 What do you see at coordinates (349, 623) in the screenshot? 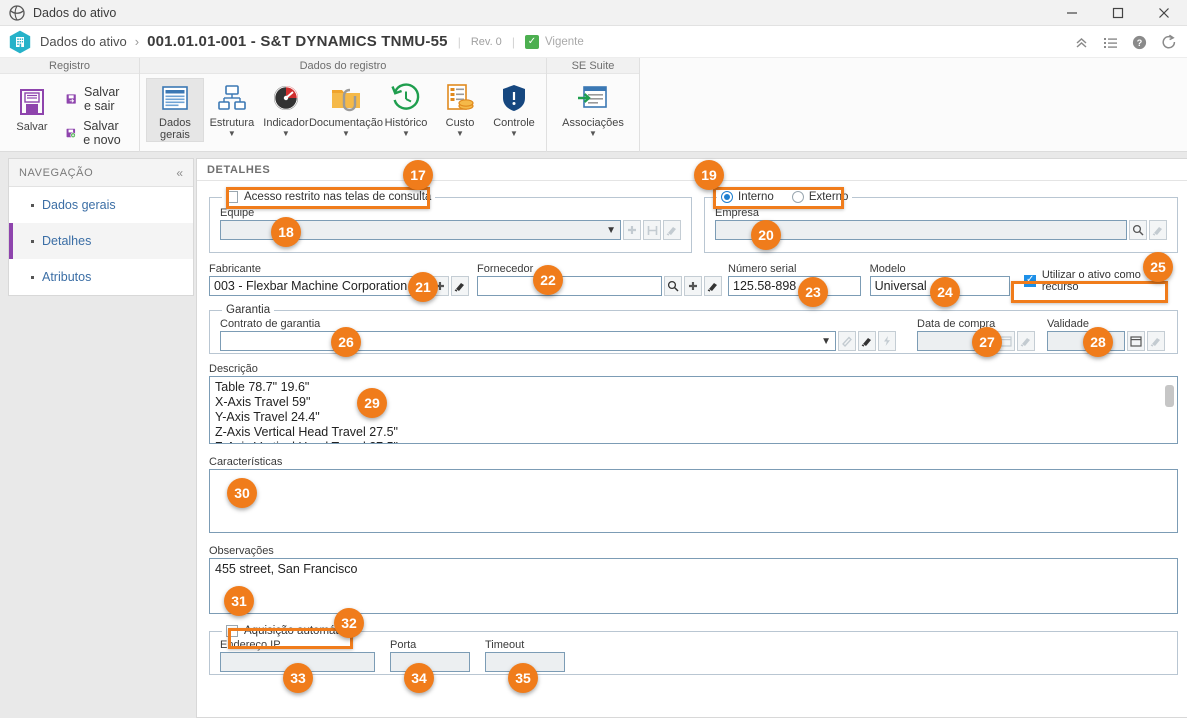
I see `annotation-badge-32: 32` at bounding box center [349, 623].